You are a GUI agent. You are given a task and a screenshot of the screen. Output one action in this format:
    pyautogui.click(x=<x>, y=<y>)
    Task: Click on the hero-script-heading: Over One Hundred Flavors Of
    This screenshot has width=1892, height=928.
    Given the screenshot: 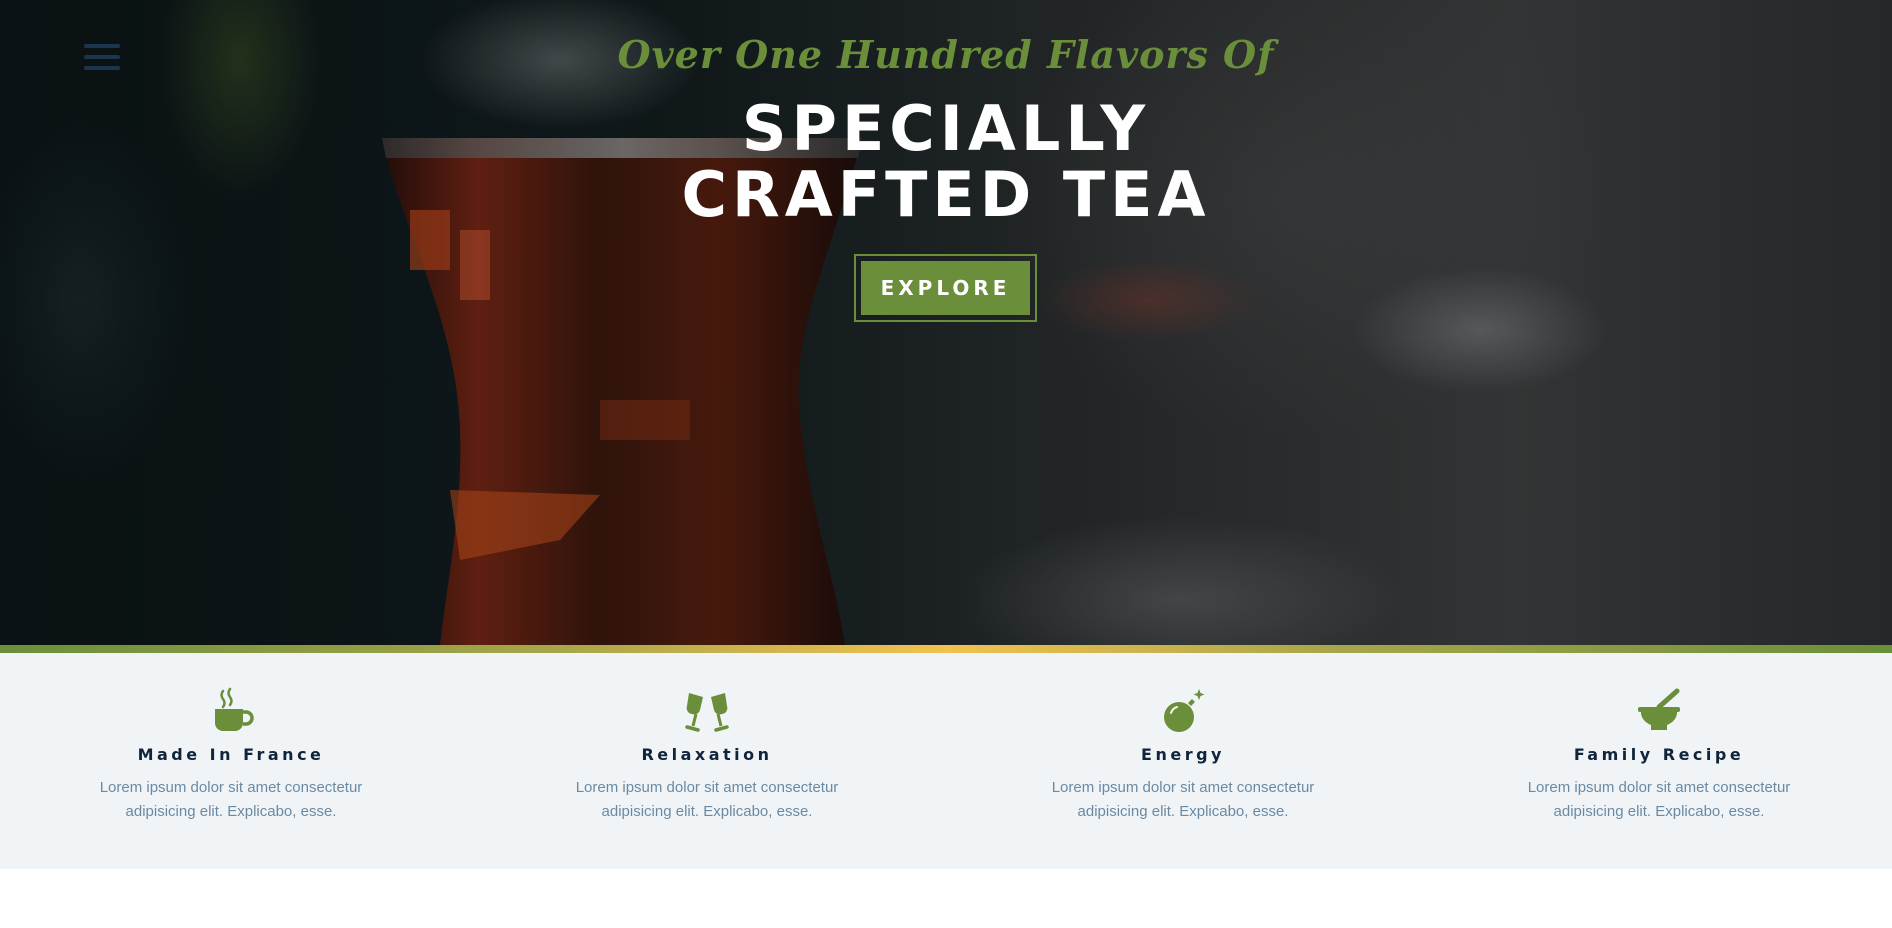 What is the action you would take?
    pyautogui.click(x=946, y=54)
    